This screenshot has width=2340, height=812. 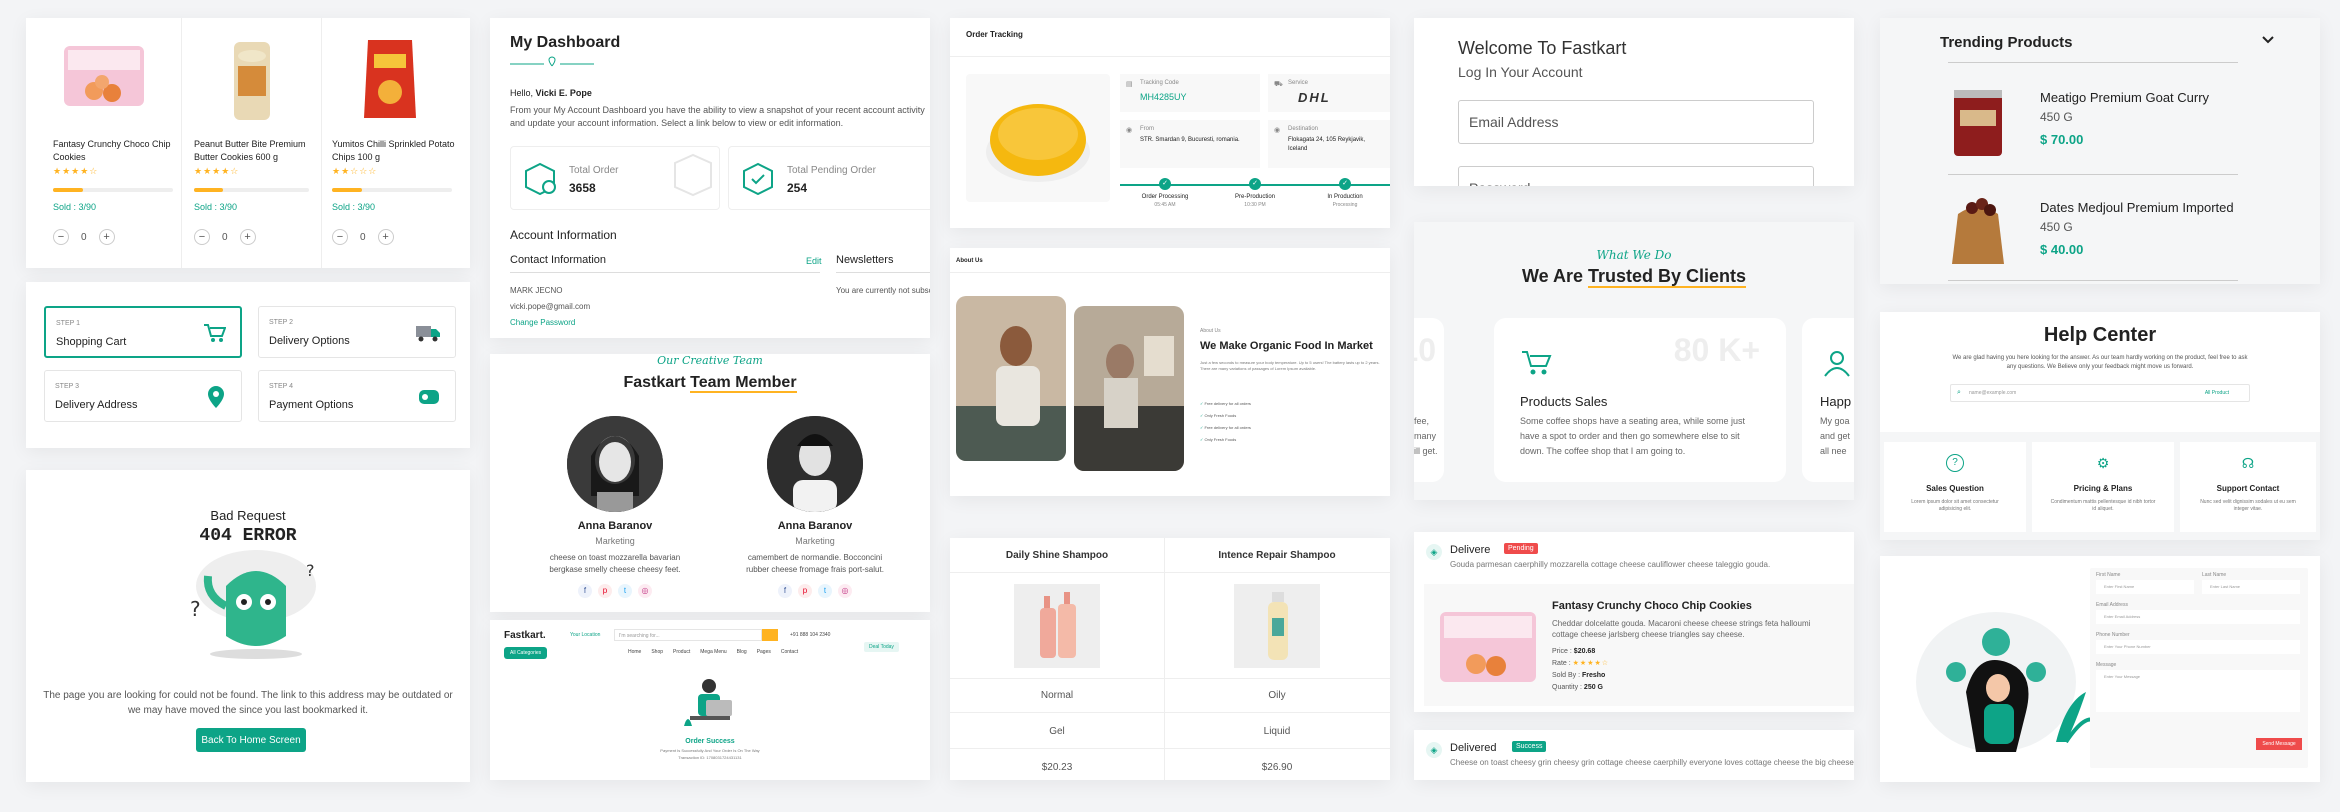 I want to click on last-name-input: Enter Last Name, so click(x=2251, y=587).